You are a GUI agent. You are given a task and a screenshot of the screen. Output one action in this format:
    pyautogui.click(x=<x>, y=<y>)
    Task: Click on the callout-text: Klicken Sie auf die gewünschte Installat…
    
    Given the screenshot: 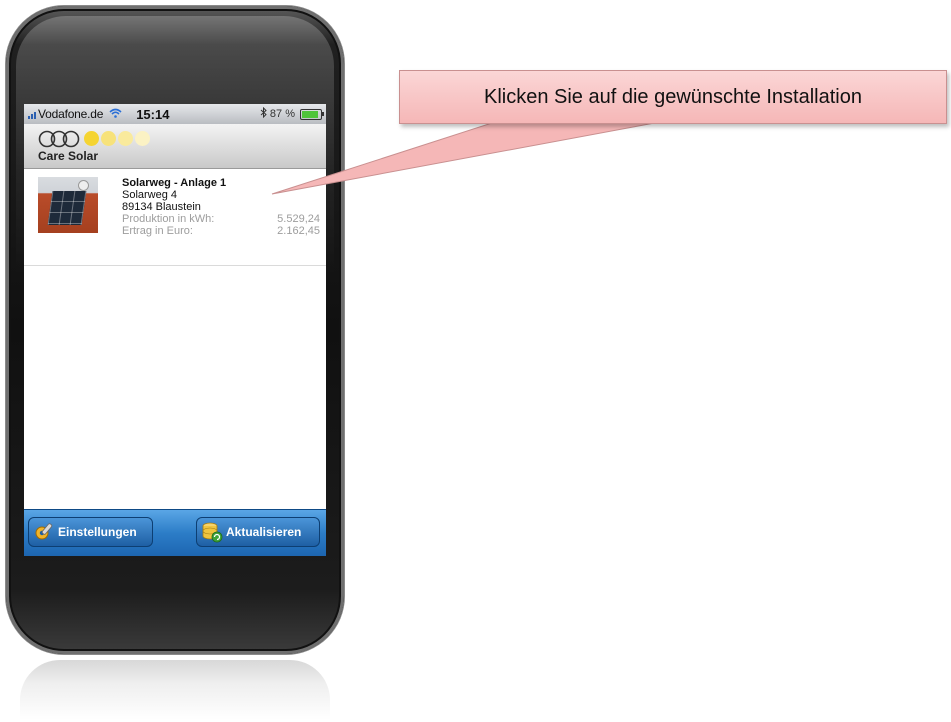 What is the action you would take?
    pyautogui.click(x=672, y=96)
    